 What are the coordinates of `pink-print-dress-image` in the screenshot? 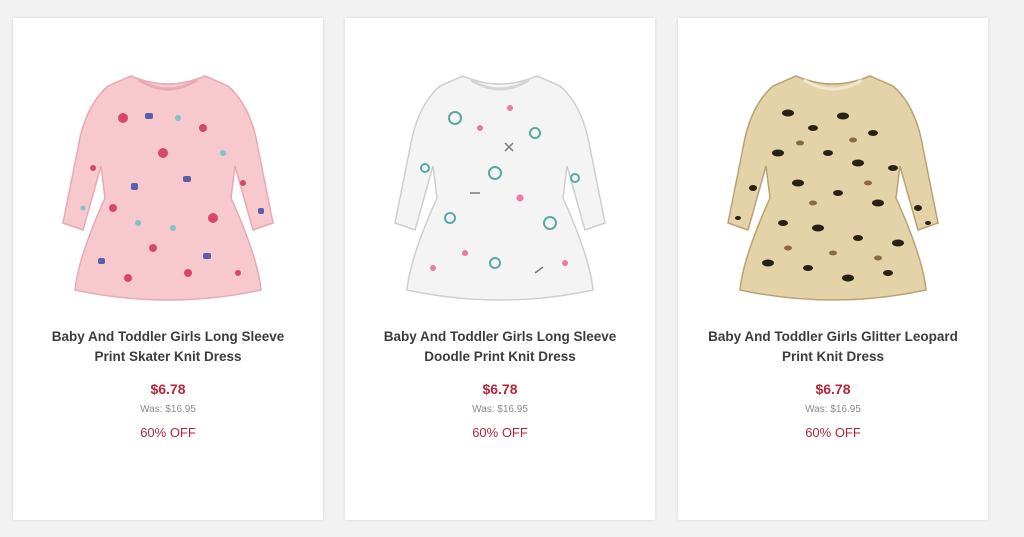 It's located at (168, 188).